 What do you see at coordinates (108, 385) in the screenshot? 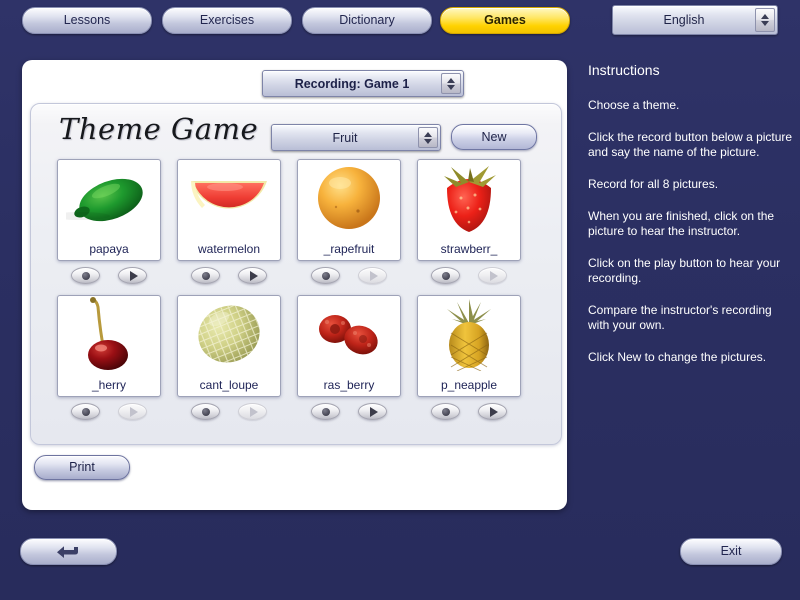
I see `picture-label: _herry` at bounding box center [108, 385].